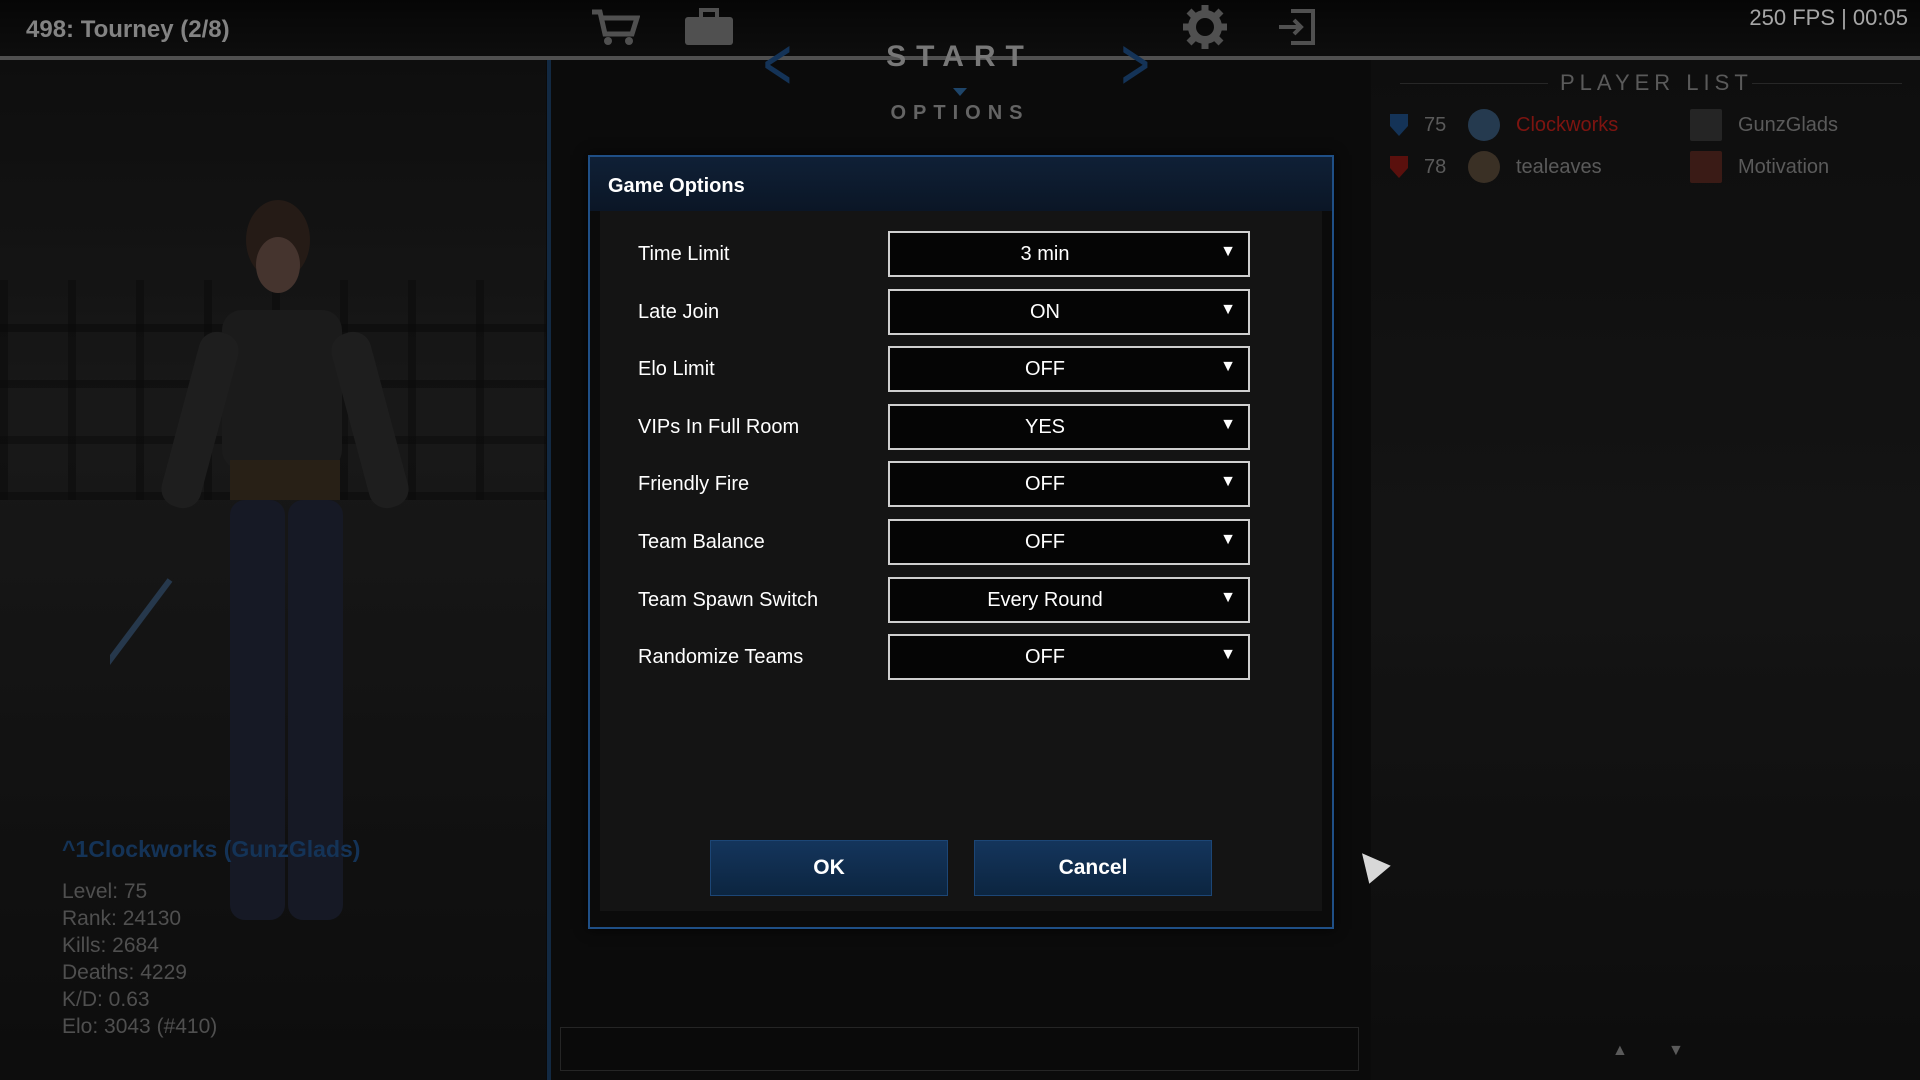  What do you see at coordinates (1069, 542) in the screenshot?
I see `team-balance-select: OFF ▼` at bounding box center [1069, 542].